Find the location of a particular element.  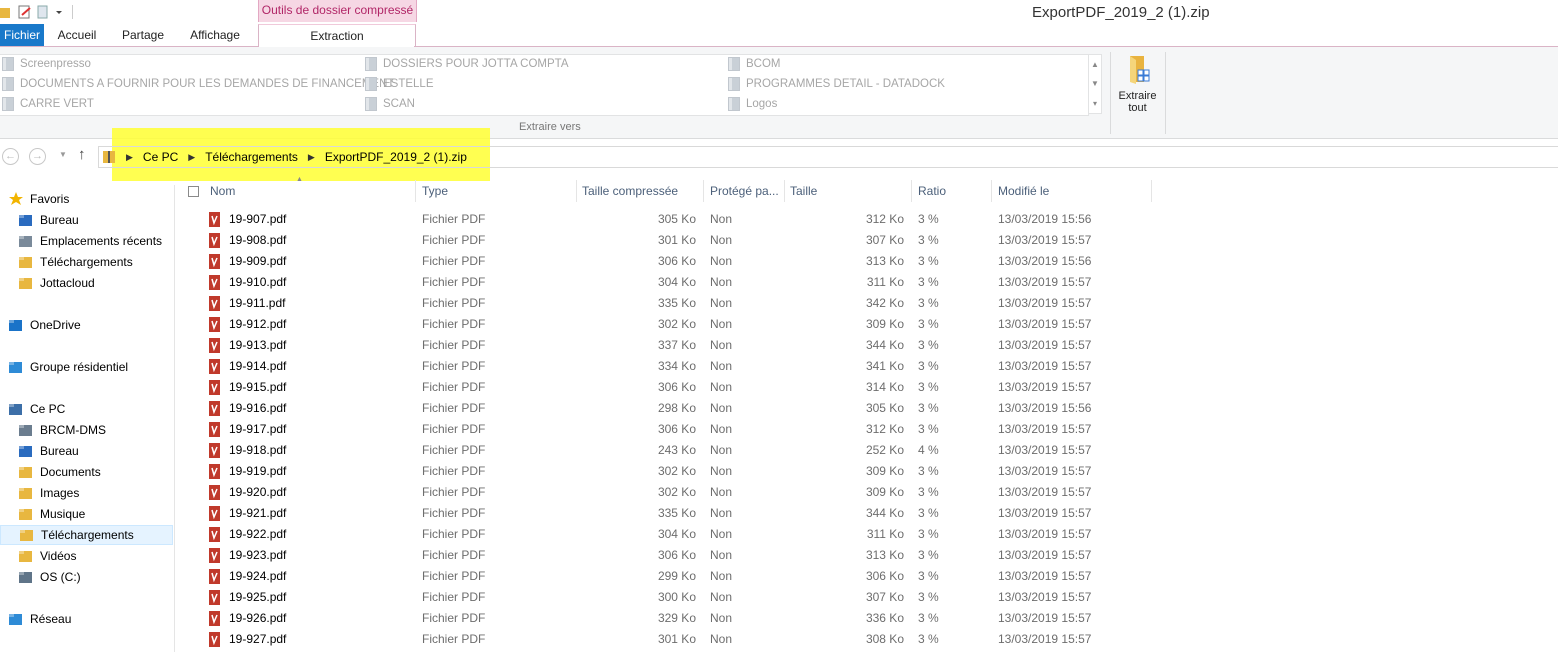

destination-item: Screenpresso is located at coordinates (46, 64).